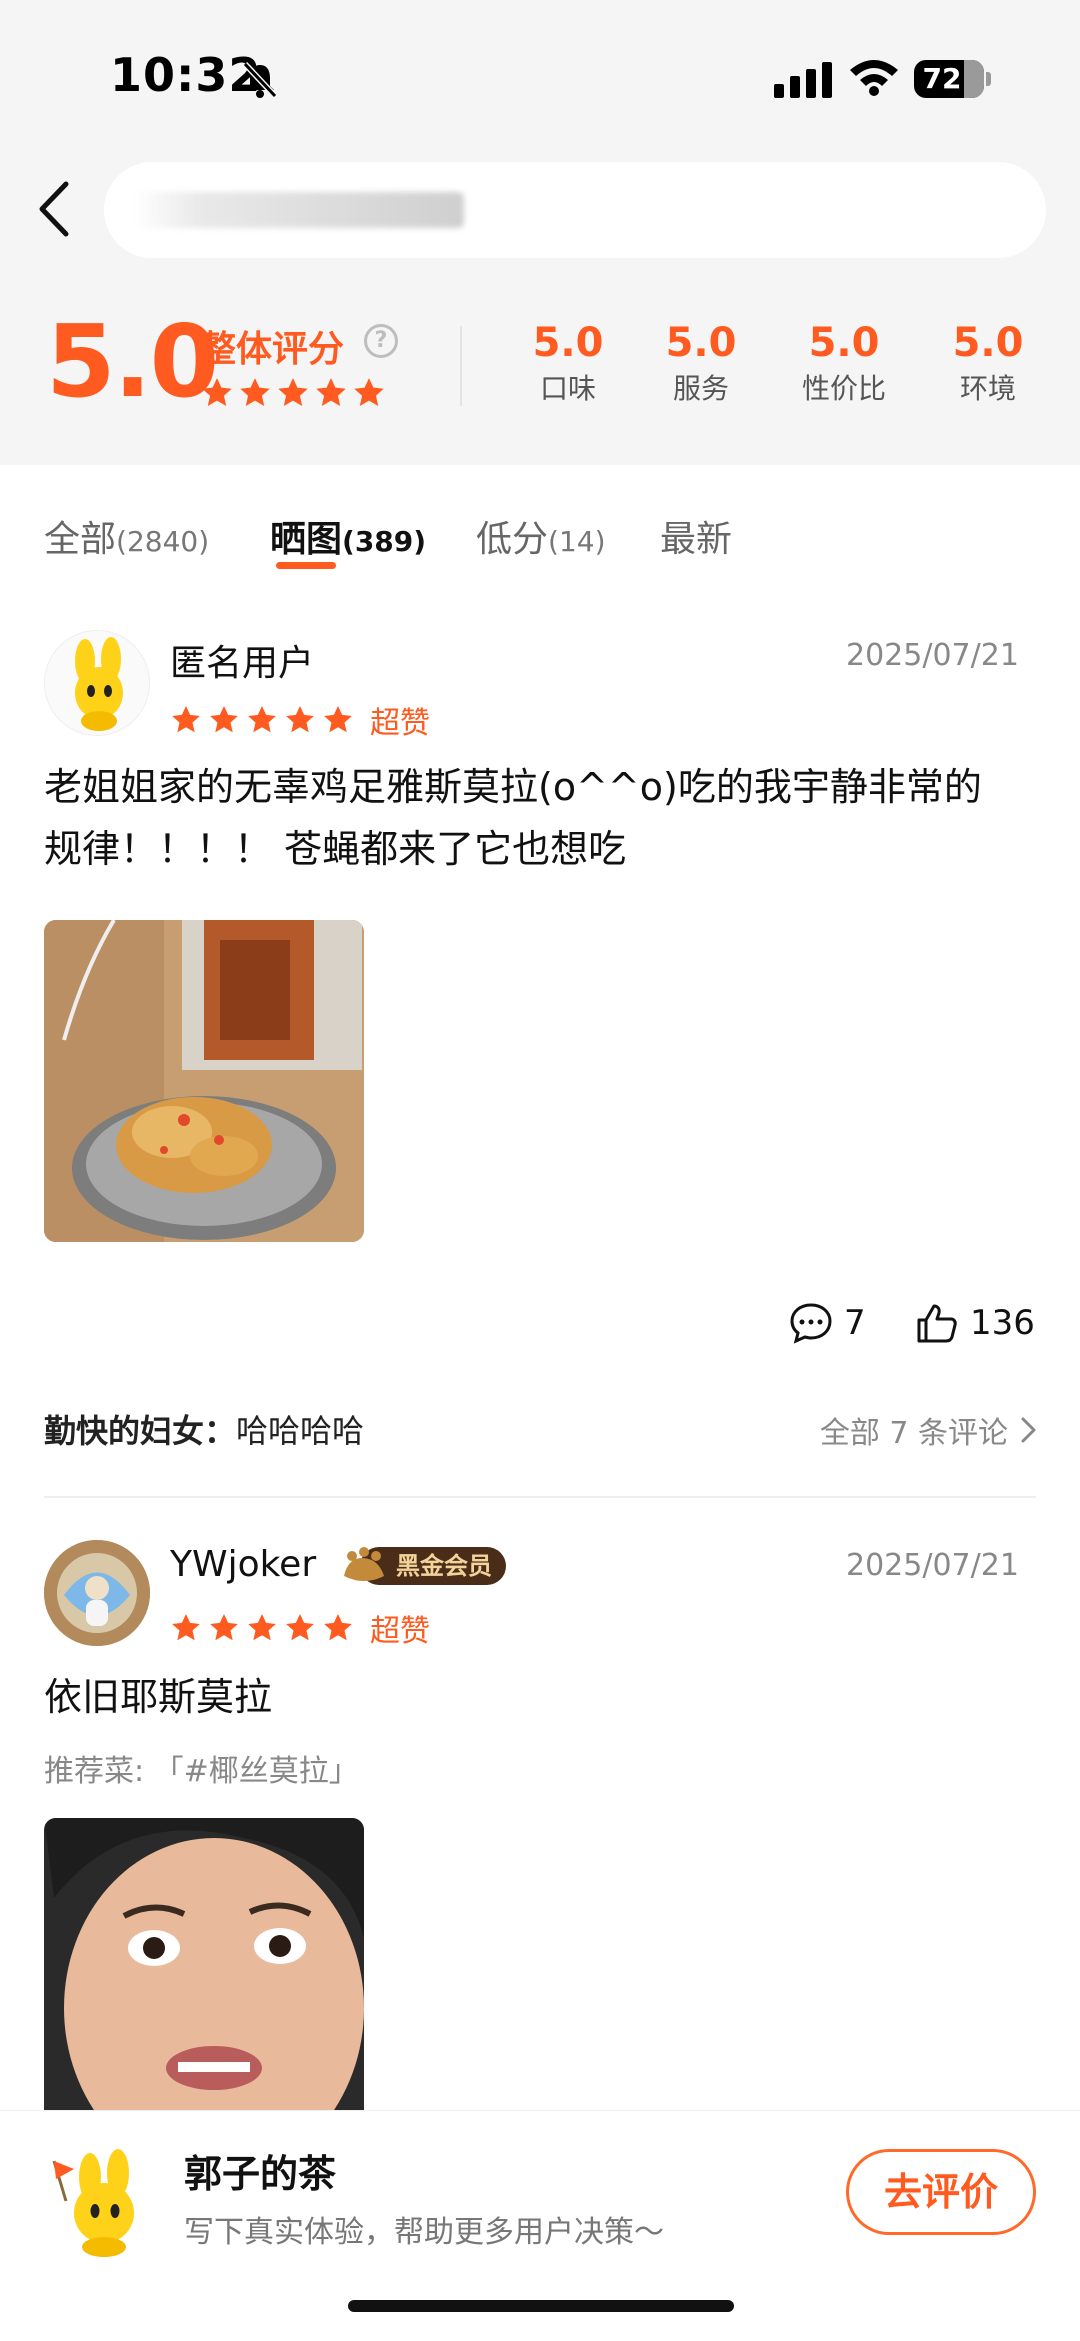  I want to click on review-hint: 写下真实体验，帮助更多用户决策～, so click(424, 2232).